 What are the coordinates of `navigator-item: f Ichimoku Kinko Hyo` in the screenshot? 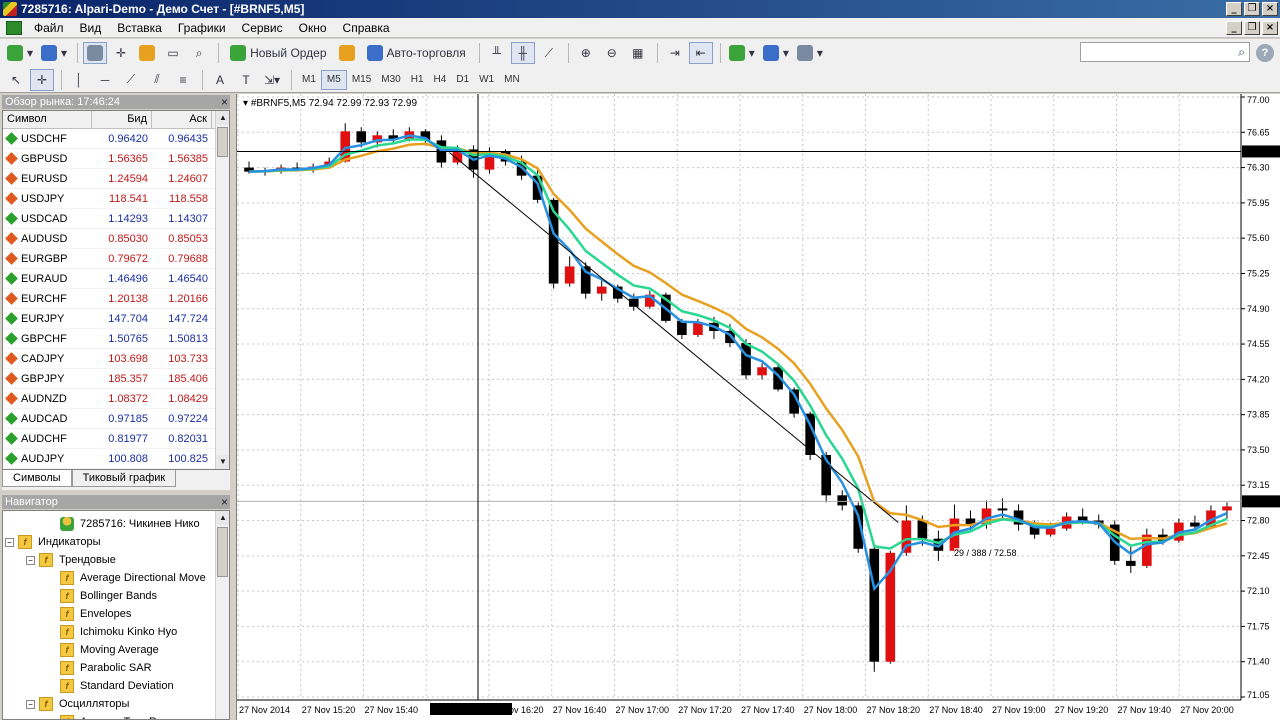 It's located at (118, 632).